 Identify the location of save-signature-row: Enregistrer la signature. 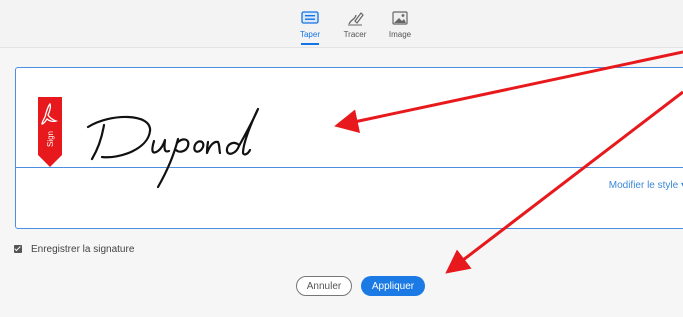
(74, 249).